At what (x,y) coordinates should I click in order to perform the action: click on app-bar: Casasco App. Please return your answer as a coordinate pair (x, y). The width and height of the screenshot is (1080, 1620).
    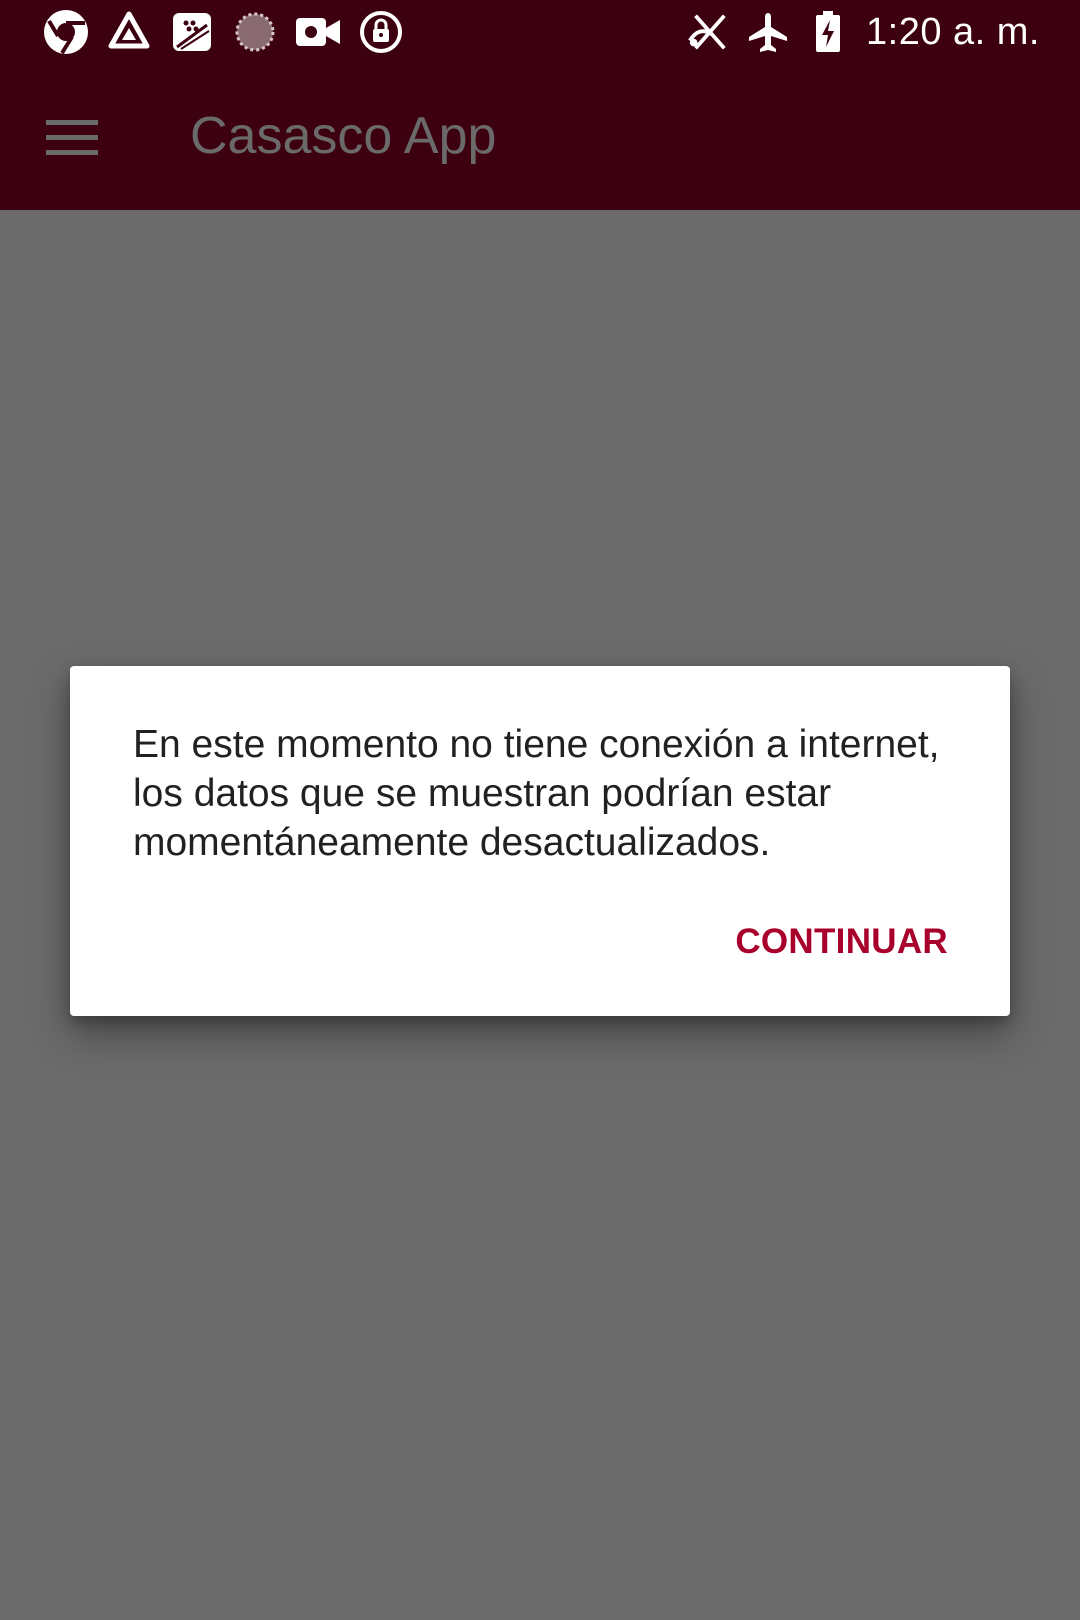
    Looking at the image, I should click on (540, 137).